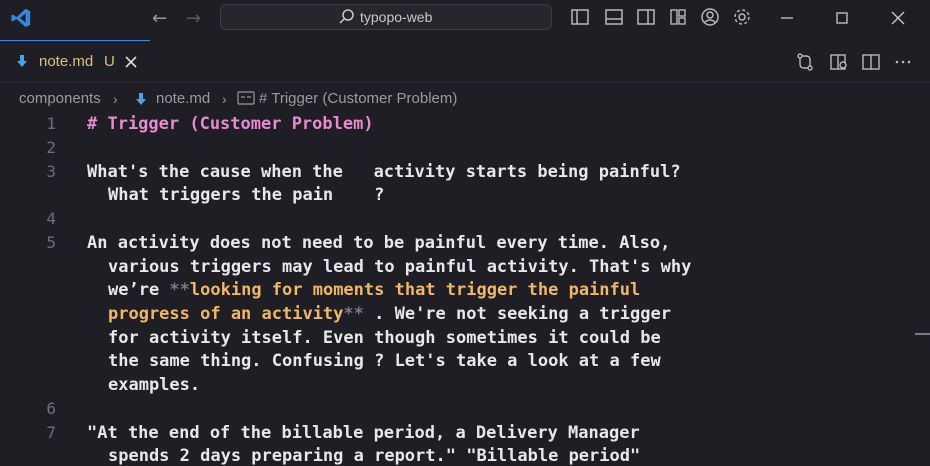 The height and width of the screenshot is (466, 930). Describe the element at coordinates (159, 18) in the screenshot. I see `back-arrow-icon: ←` at that location.